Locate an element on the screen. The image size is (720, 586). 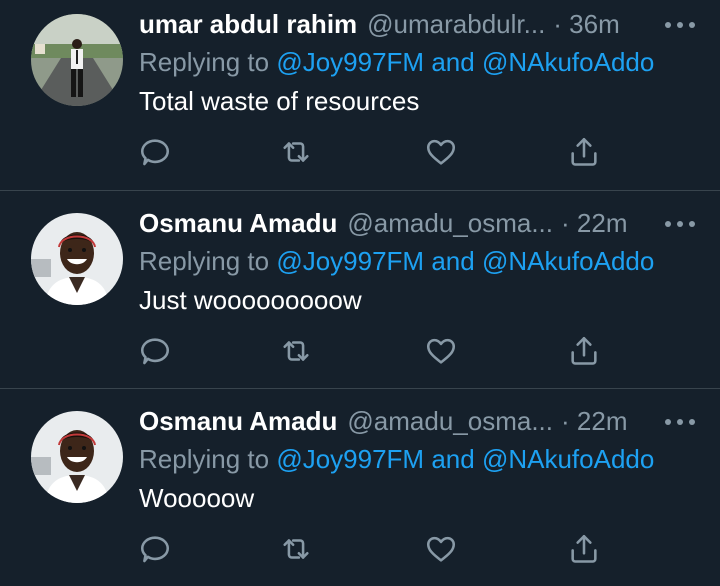
tweet-text: Total waste of resources is located at coordinates (279, 101).